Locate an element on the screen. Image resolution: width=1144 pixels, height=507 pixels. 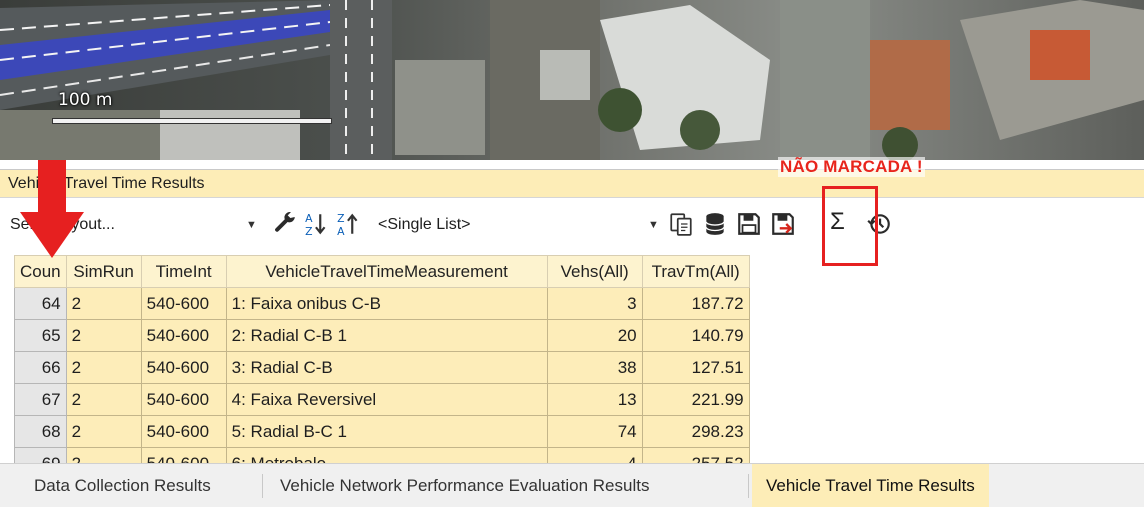
cell-vehs: 13 is located at coordinates (594, 399).